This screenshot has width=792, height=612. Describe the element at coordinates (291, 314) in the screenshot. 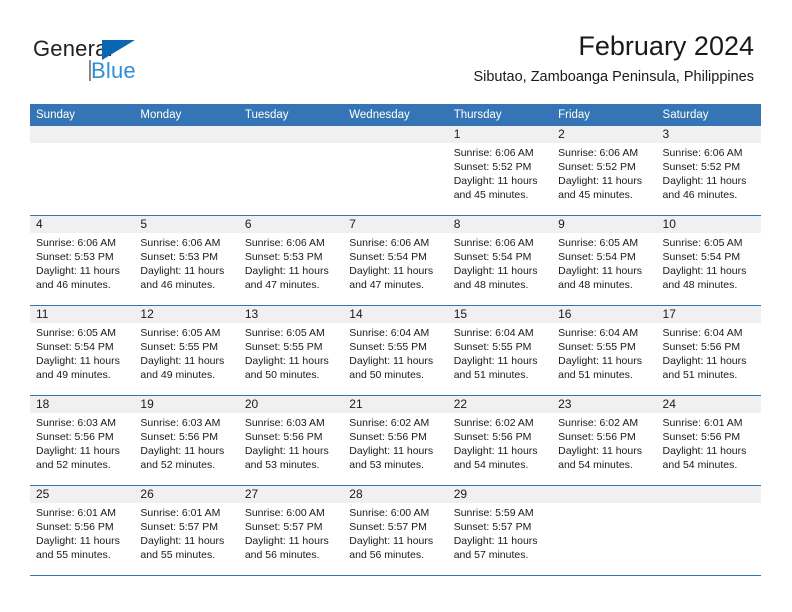

I see `day-number: 13` at that location.